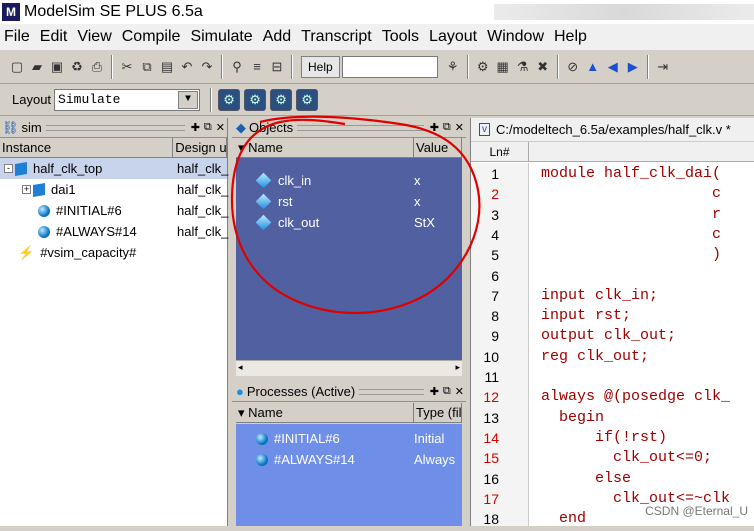 This screenshot has height=531, width=754. I want to click on list-item: rst x, so click(349, 201).